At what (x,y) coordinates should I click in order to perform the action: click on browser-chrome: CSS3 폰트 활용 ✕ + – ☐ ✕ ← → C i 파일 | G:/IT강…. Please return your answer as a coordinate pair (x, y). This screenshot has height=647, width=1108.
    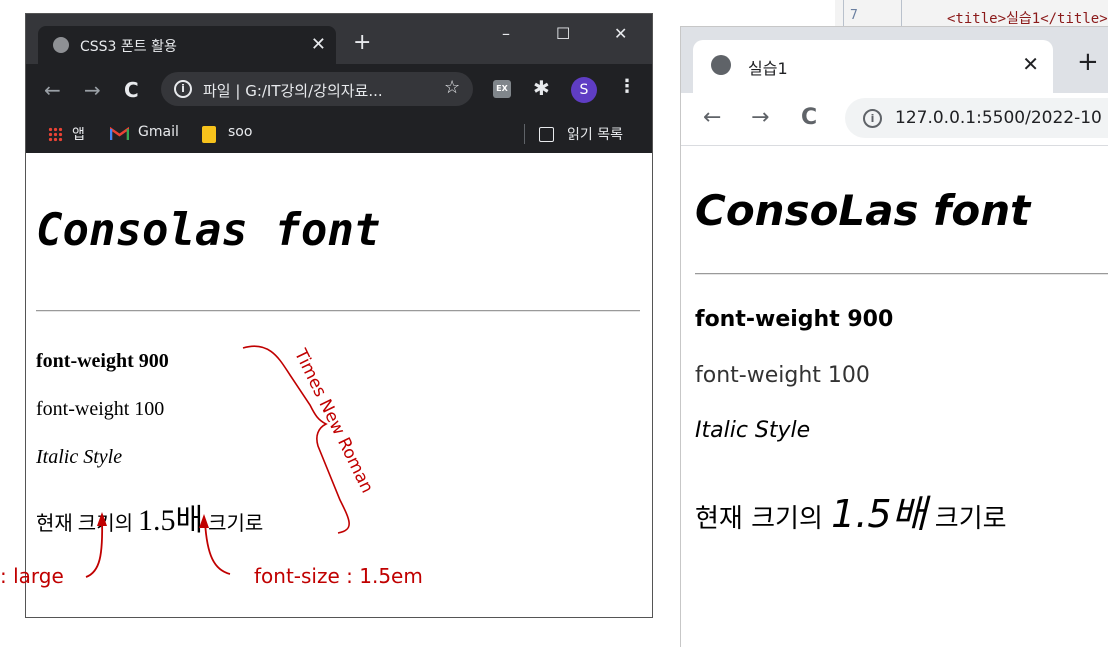
    Looking at the image, I should click on (339, 83).